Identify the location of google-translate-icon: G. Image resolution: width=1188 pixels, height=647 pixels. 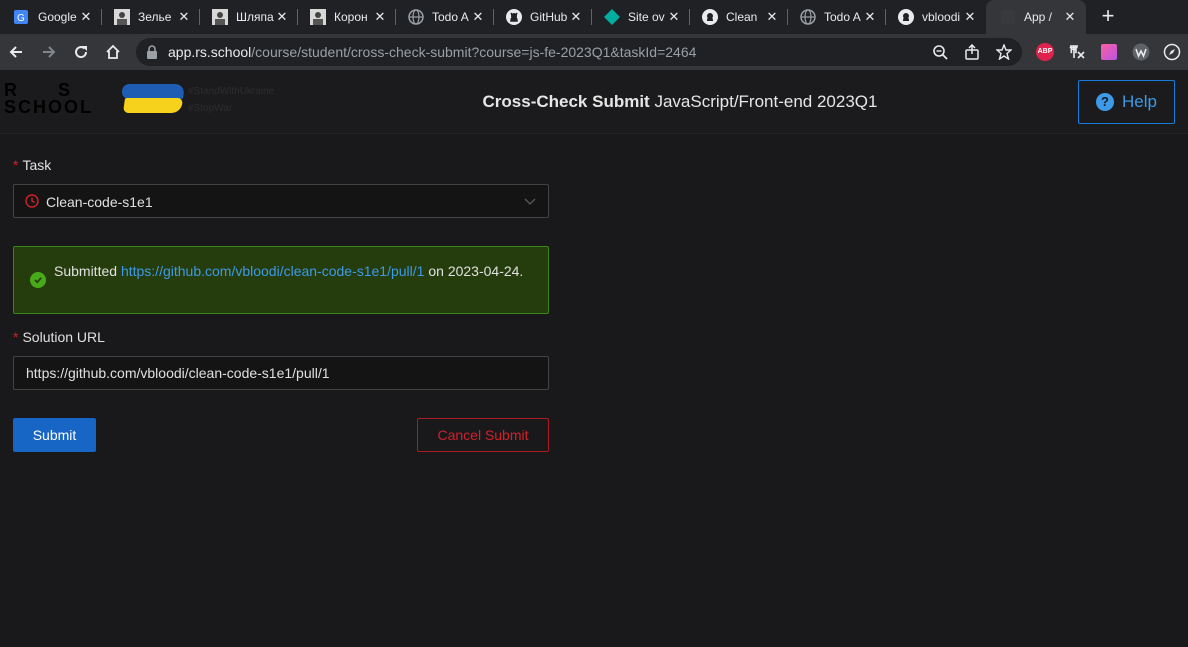
(22, 17).